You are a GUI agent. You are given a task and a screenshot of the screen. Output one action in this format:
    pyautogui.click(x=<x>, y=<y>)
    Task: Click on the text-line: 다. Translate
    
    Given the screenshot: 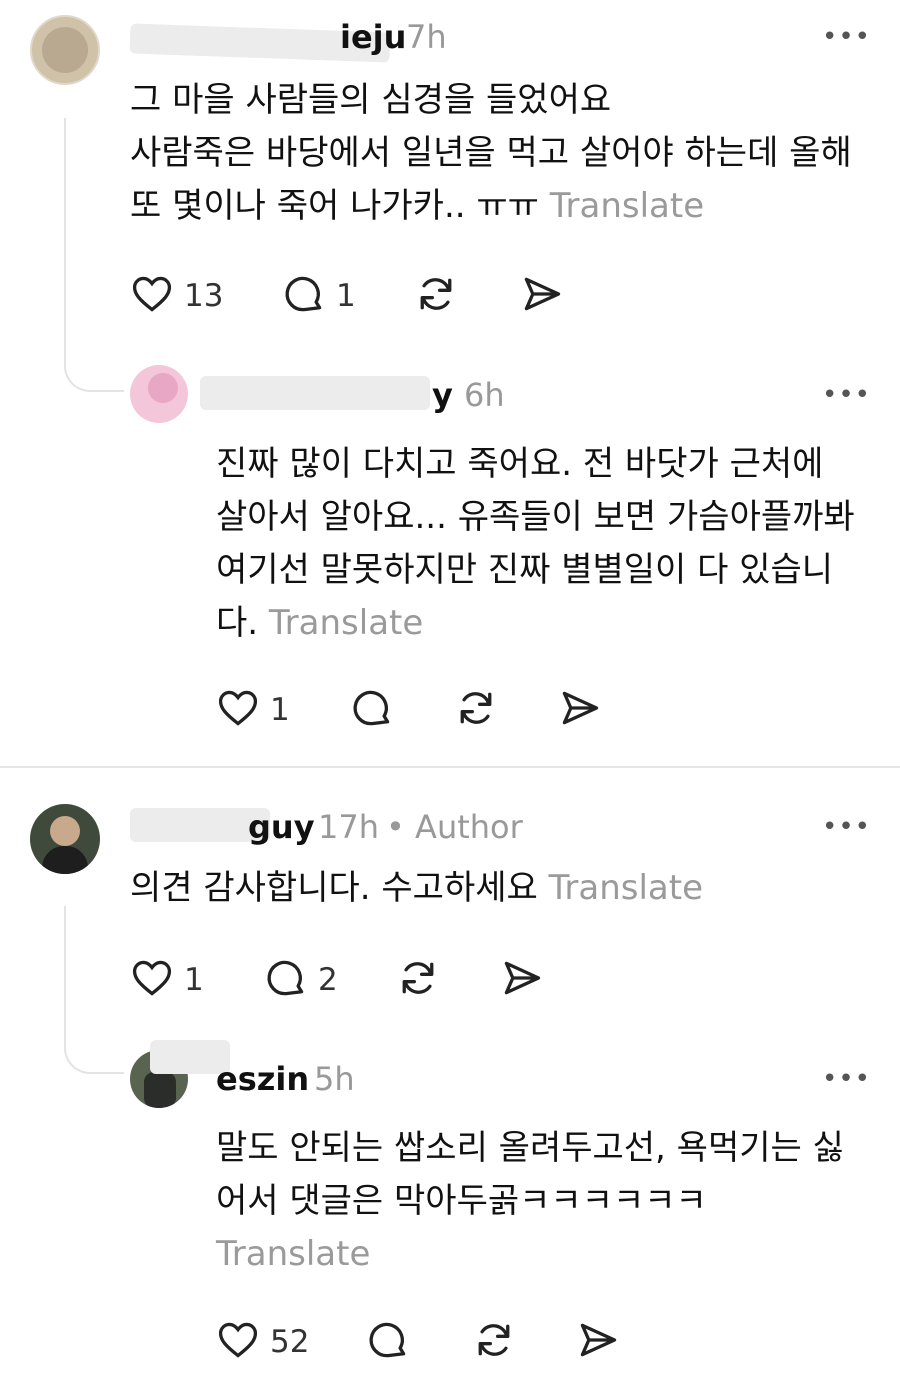 What is the action you would take?
    pyautogui.click(x=320, y=623)
    